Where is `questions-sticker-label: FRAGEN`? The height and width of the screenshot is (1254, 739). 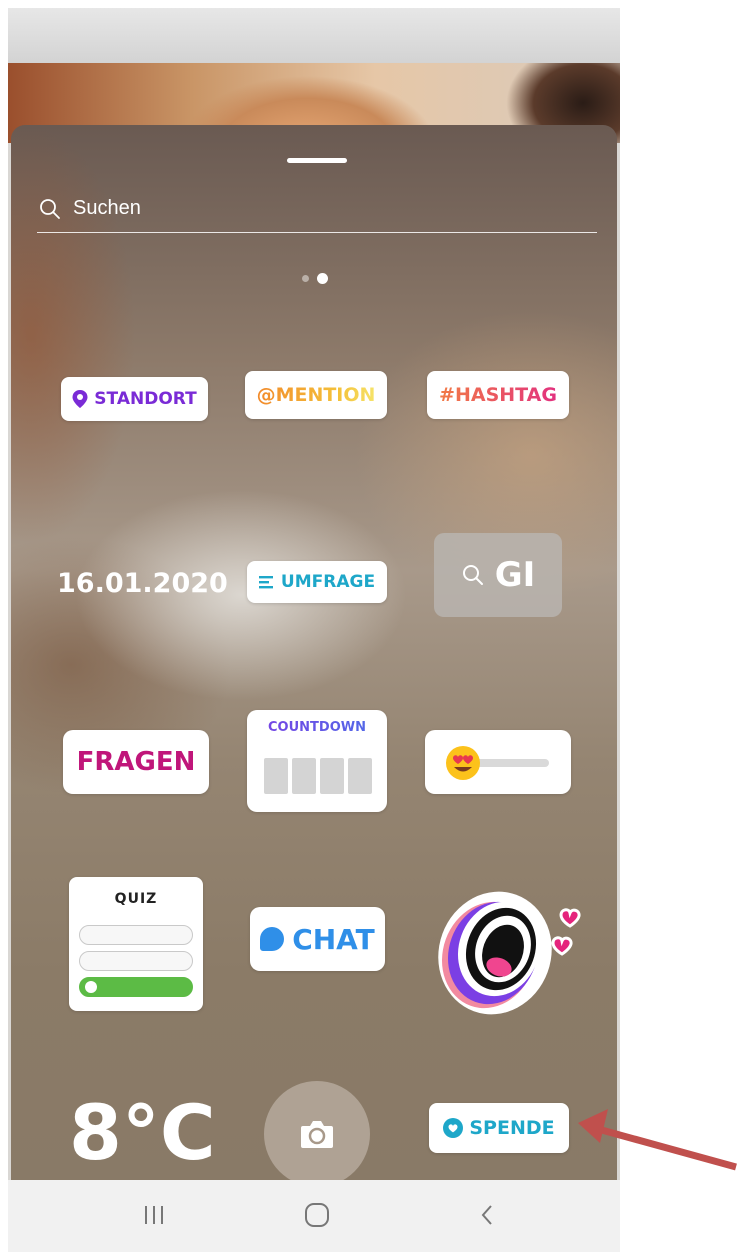
questions-sticker-label: FRAGEN is located at coordinates (136, 762).